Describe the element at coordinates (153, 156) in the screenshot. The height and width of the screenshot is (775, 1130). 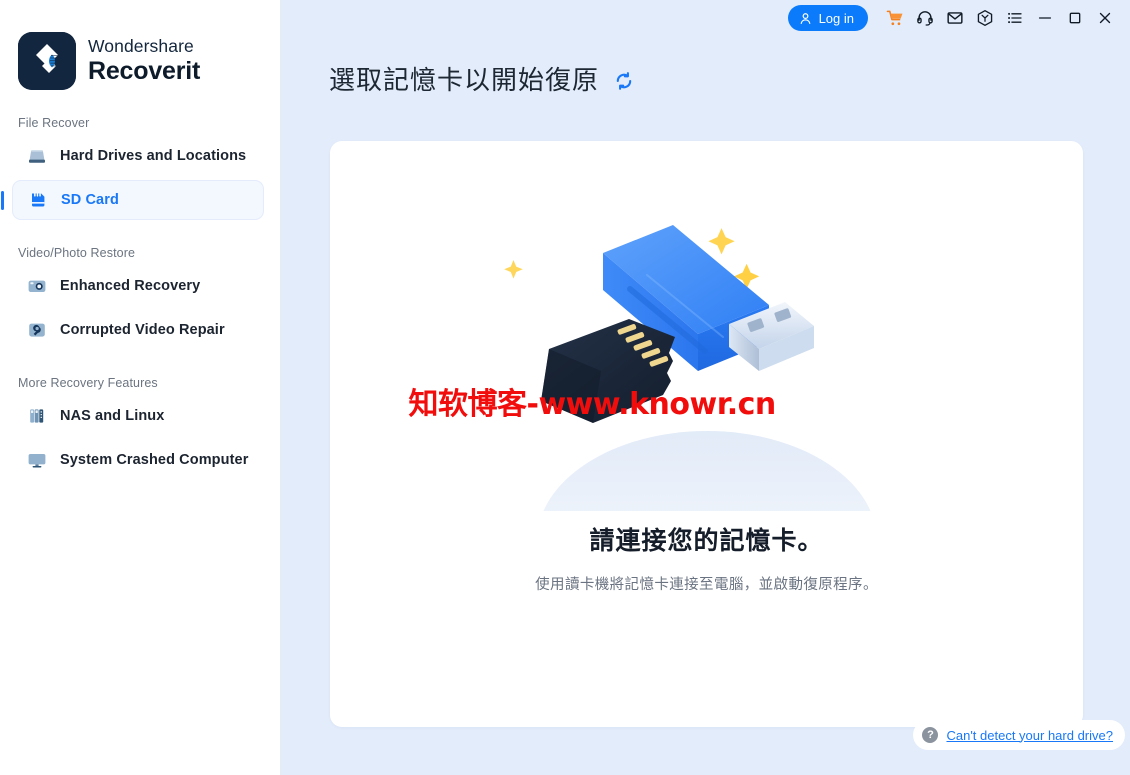
I see `sidebar-item-label: Hard Drives and Locations` at that location.